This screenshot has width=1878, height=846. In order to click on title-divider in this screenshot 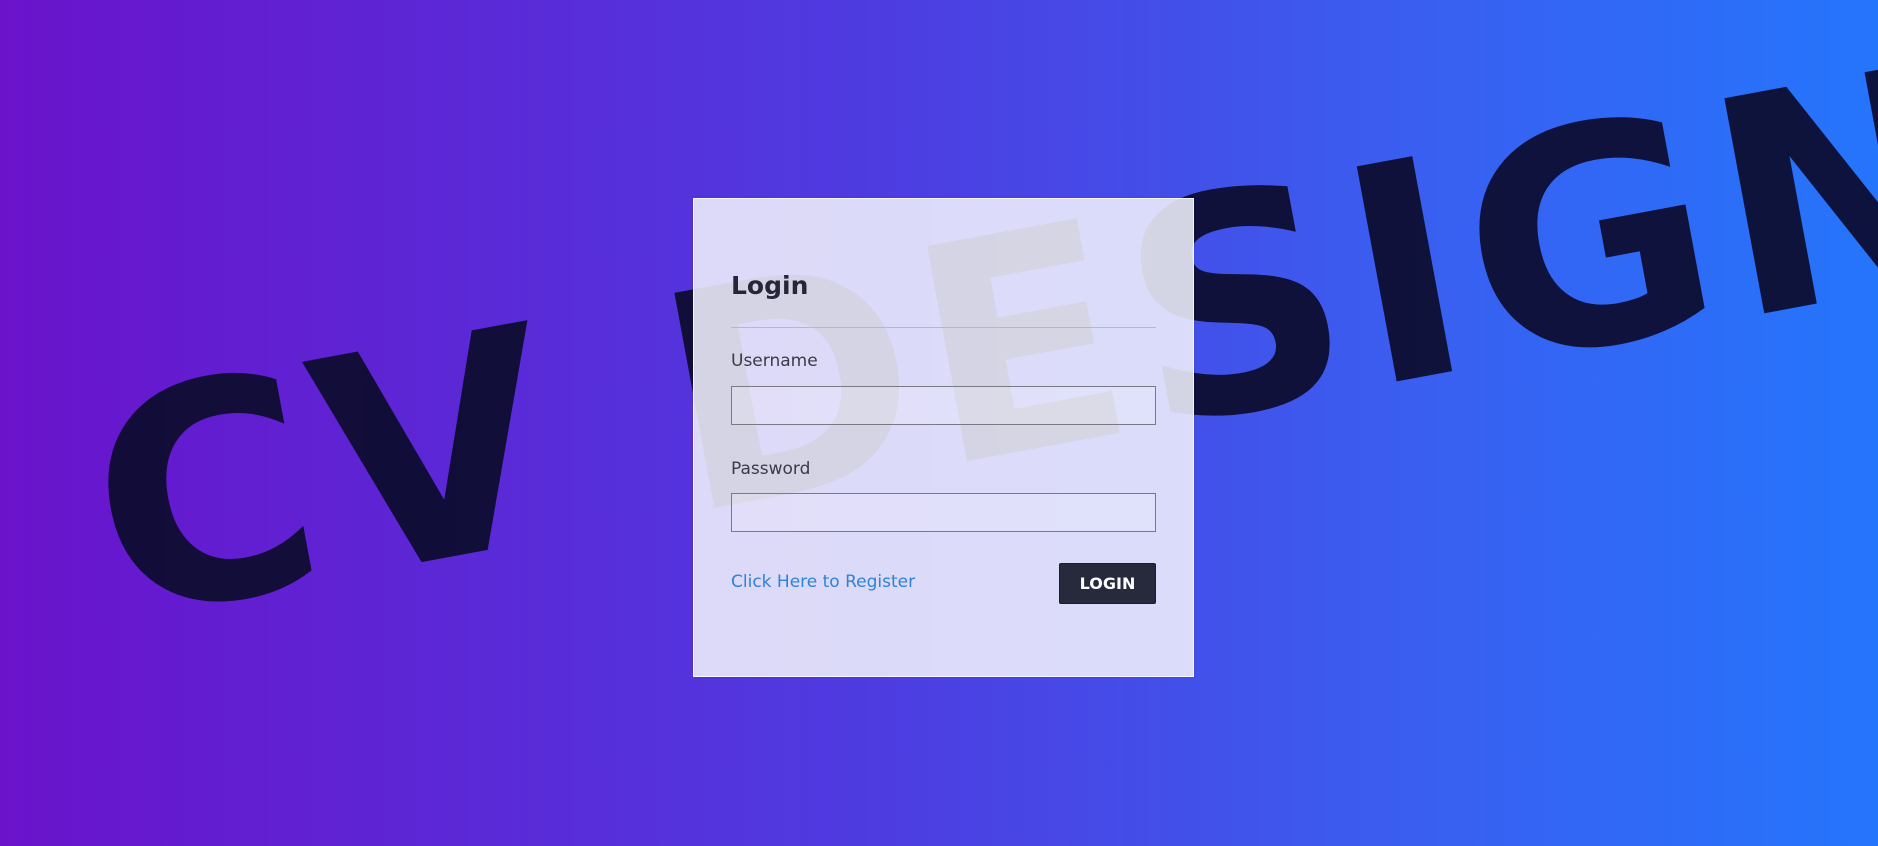, I will do `click(943, 327)`.